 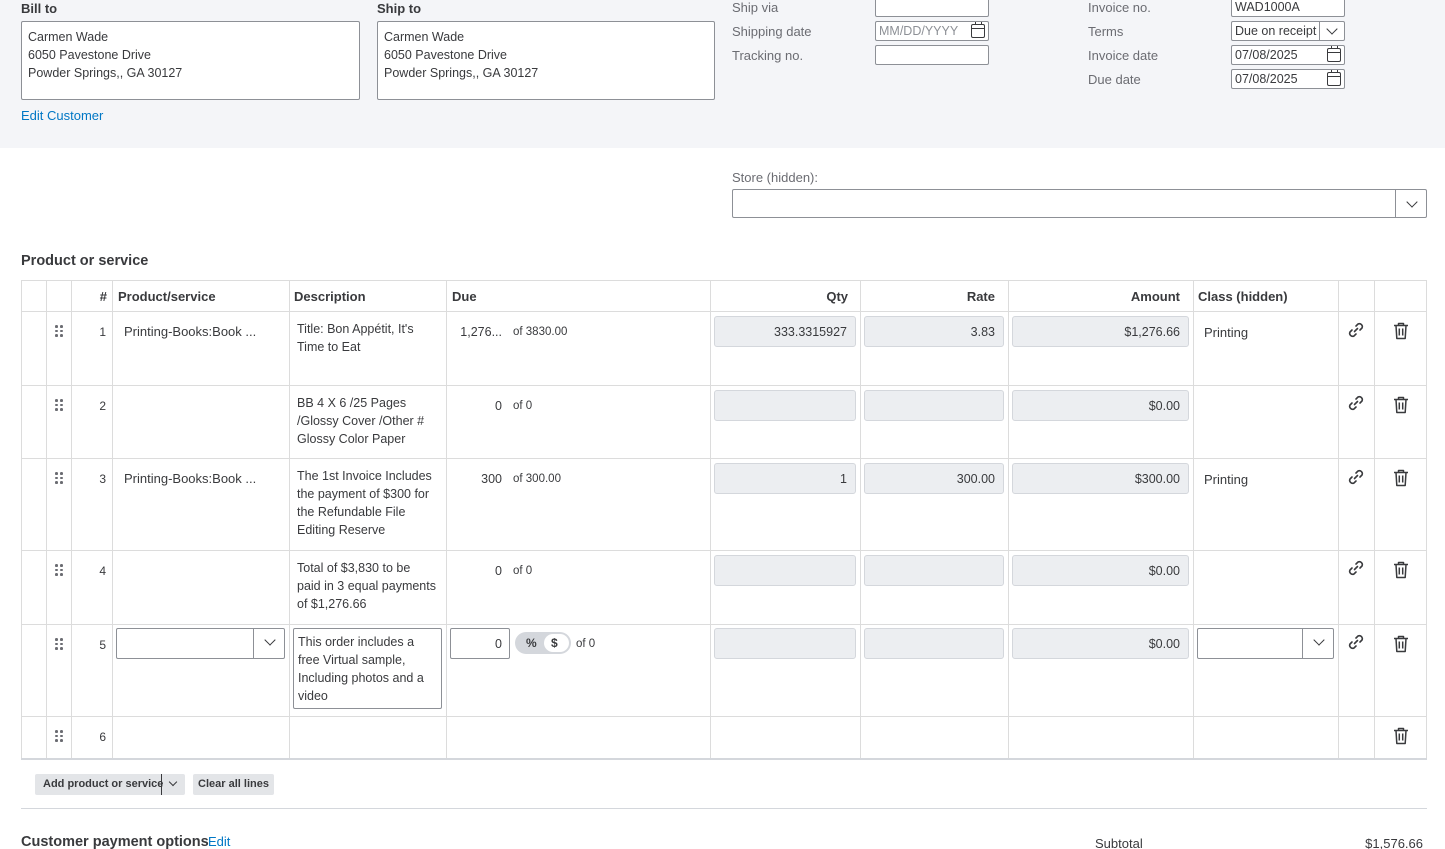 What do you see at coordinates (1119, 842) in the screenshot?
I see `subtotal-label: Subtotal` at bounding box center [1119, 842].